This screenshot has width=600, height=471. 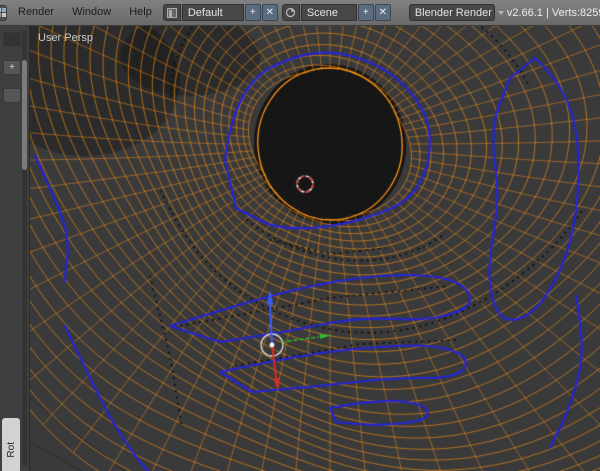 I want to click on tool-shelf: + Rot, so click(x=15, y=248).